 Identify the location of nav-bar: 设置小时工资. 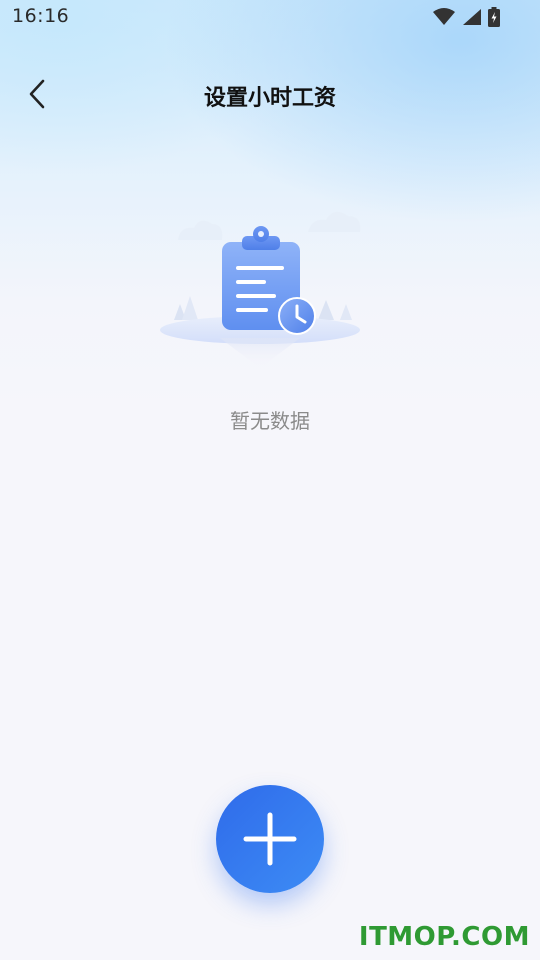
(270, 94).